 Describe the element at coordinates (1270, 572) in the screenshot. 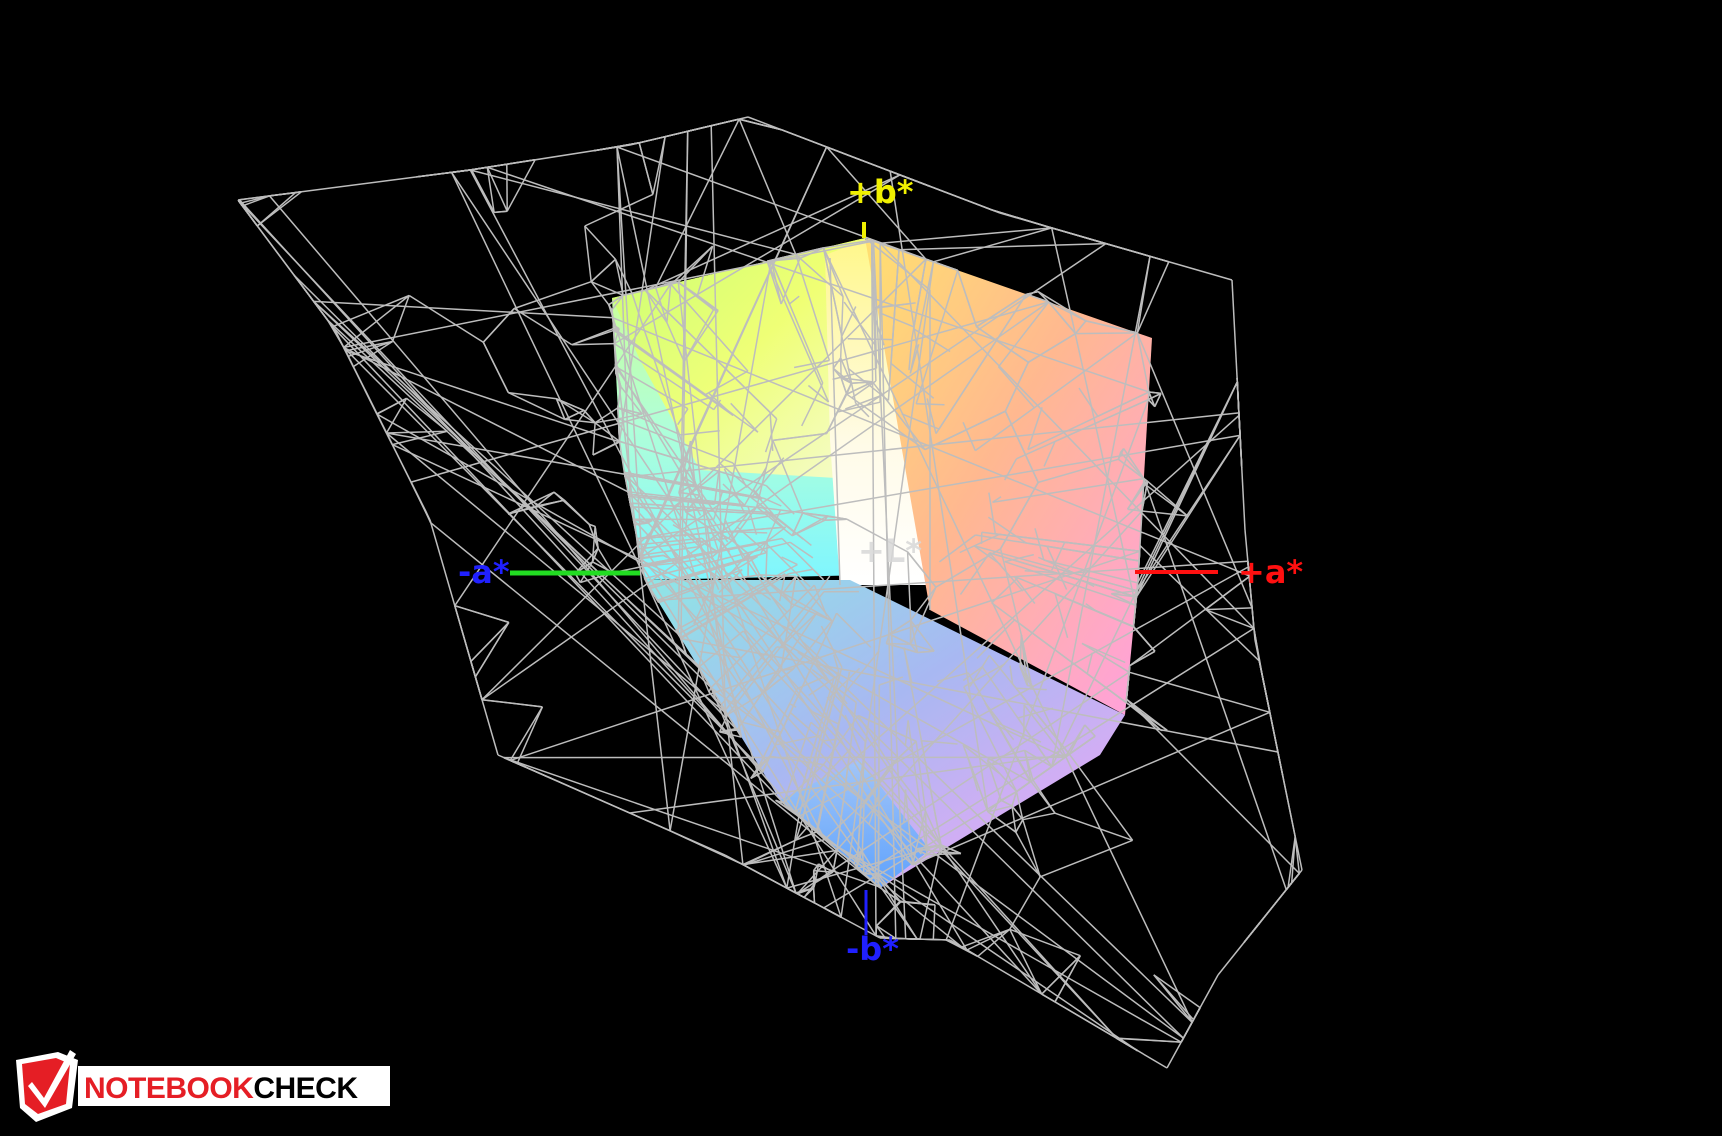

I see `axis-label-plus-a: +a*` at that location.